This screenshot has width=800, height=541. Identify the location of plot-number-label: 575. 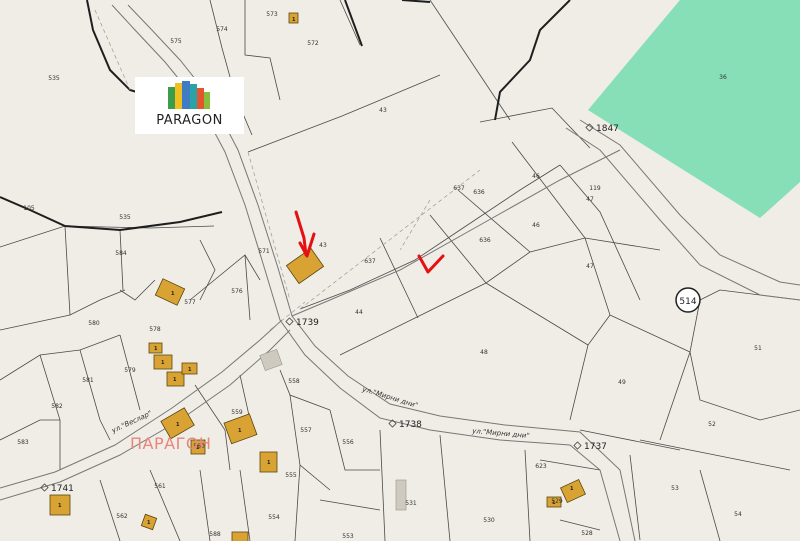
(176, 41).